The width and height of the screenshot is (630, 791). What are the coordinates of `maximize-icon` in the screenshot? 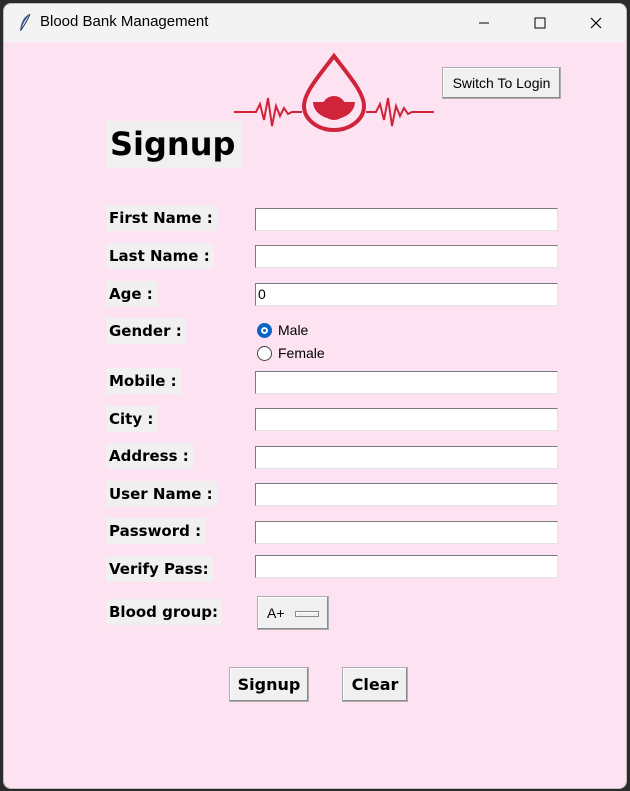 It's located at (540, 23).